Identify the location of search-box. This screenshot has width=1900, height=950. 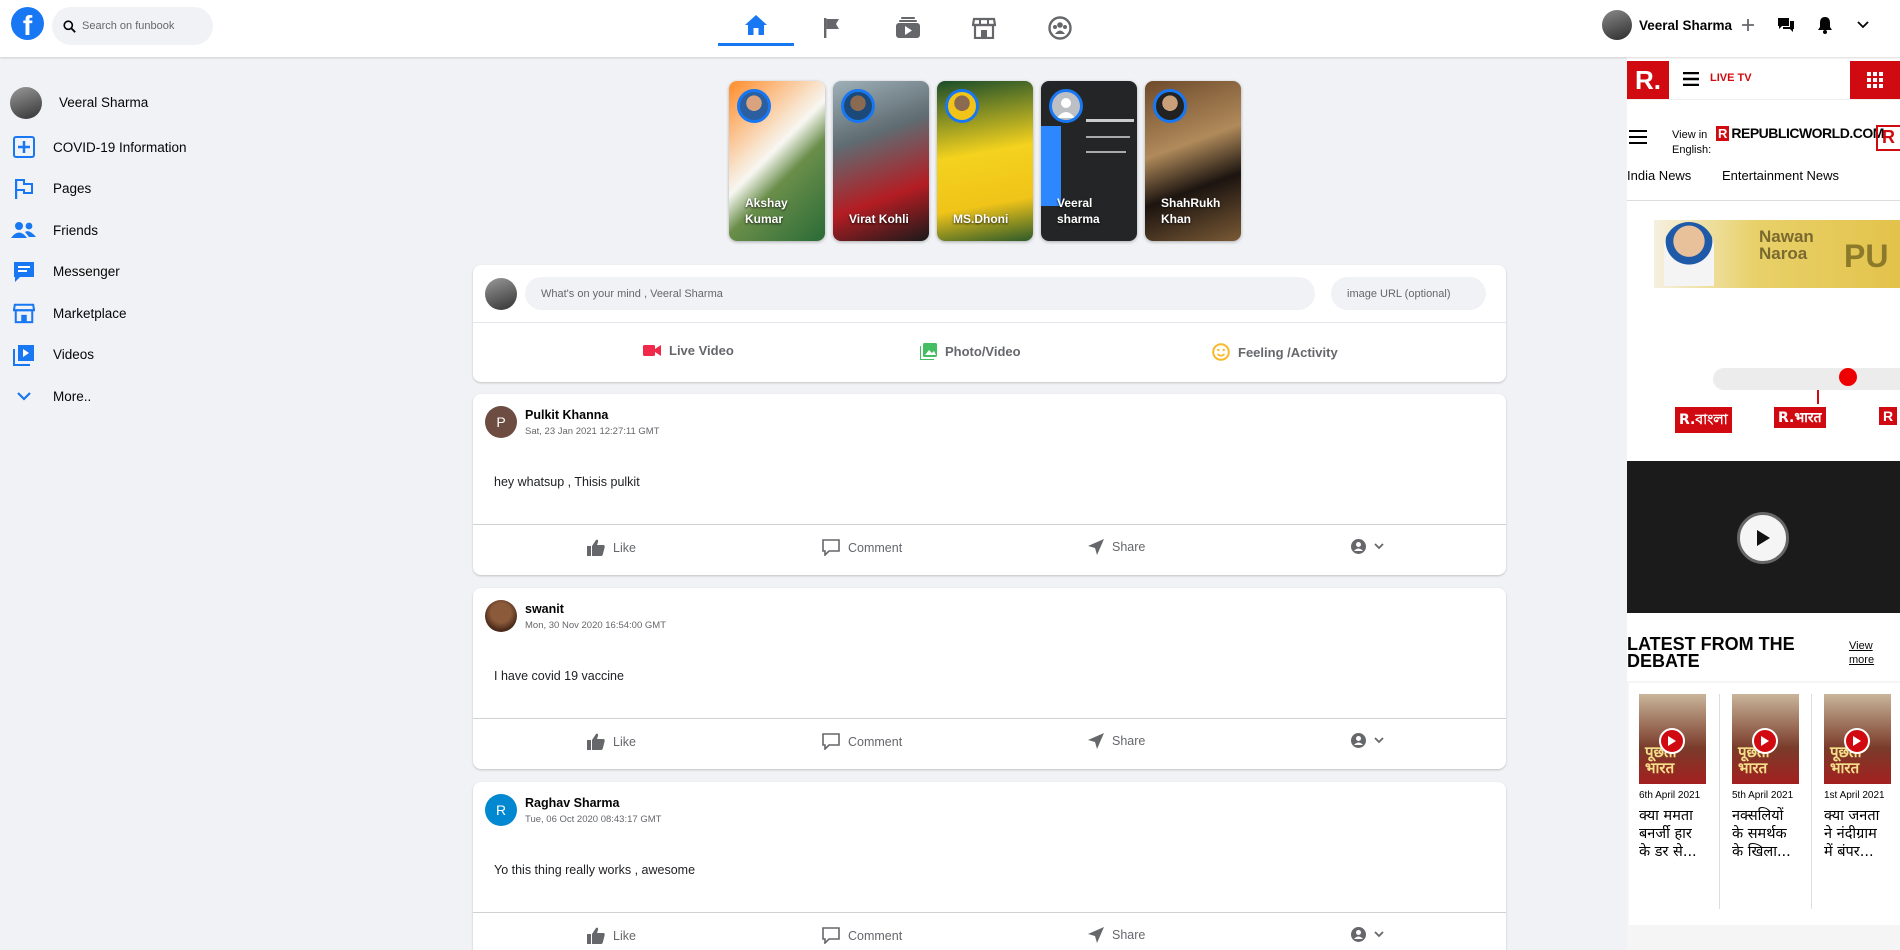
(132, 26).